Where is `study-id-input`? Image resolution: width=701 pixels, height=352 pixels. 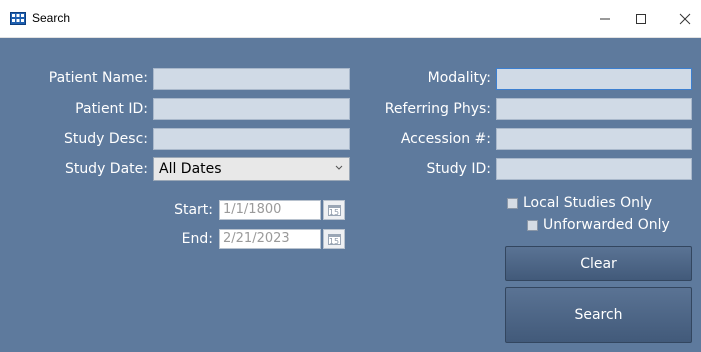
study-id-input is located at coordinates (594, 169).